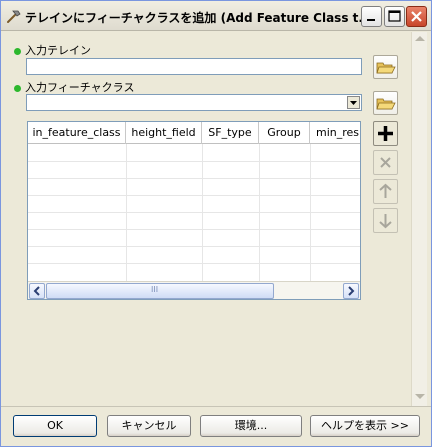 This screenshot has height=447, width=432. I want to click on browse-terrain-button, so click(385, 67).